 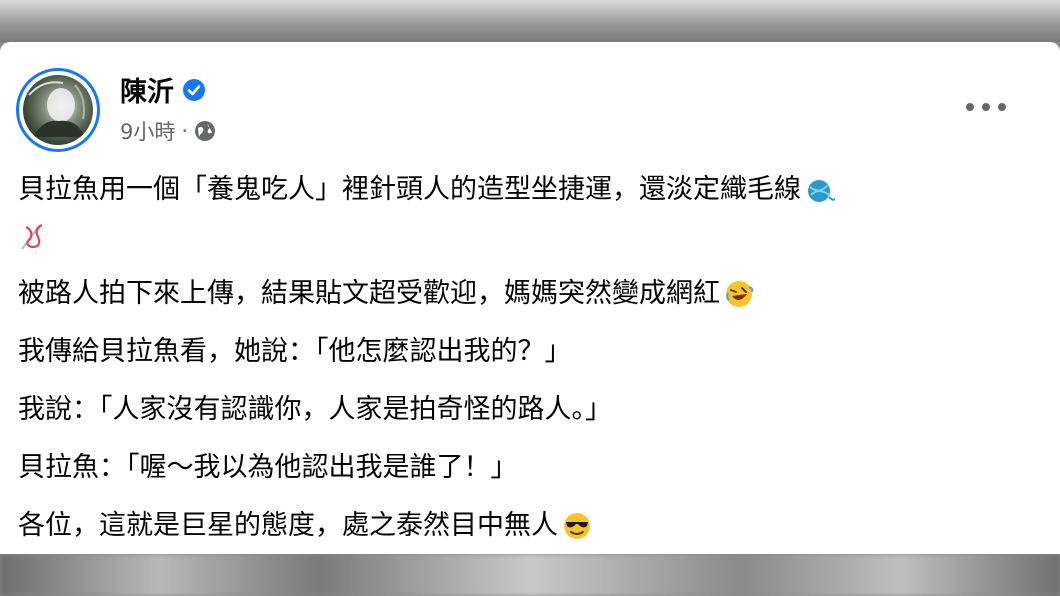 I want to click on post-text-line-3: 我傳給貝拉魚看，她說：「他怎麼認出我的？」, so click(x=295, y=351).